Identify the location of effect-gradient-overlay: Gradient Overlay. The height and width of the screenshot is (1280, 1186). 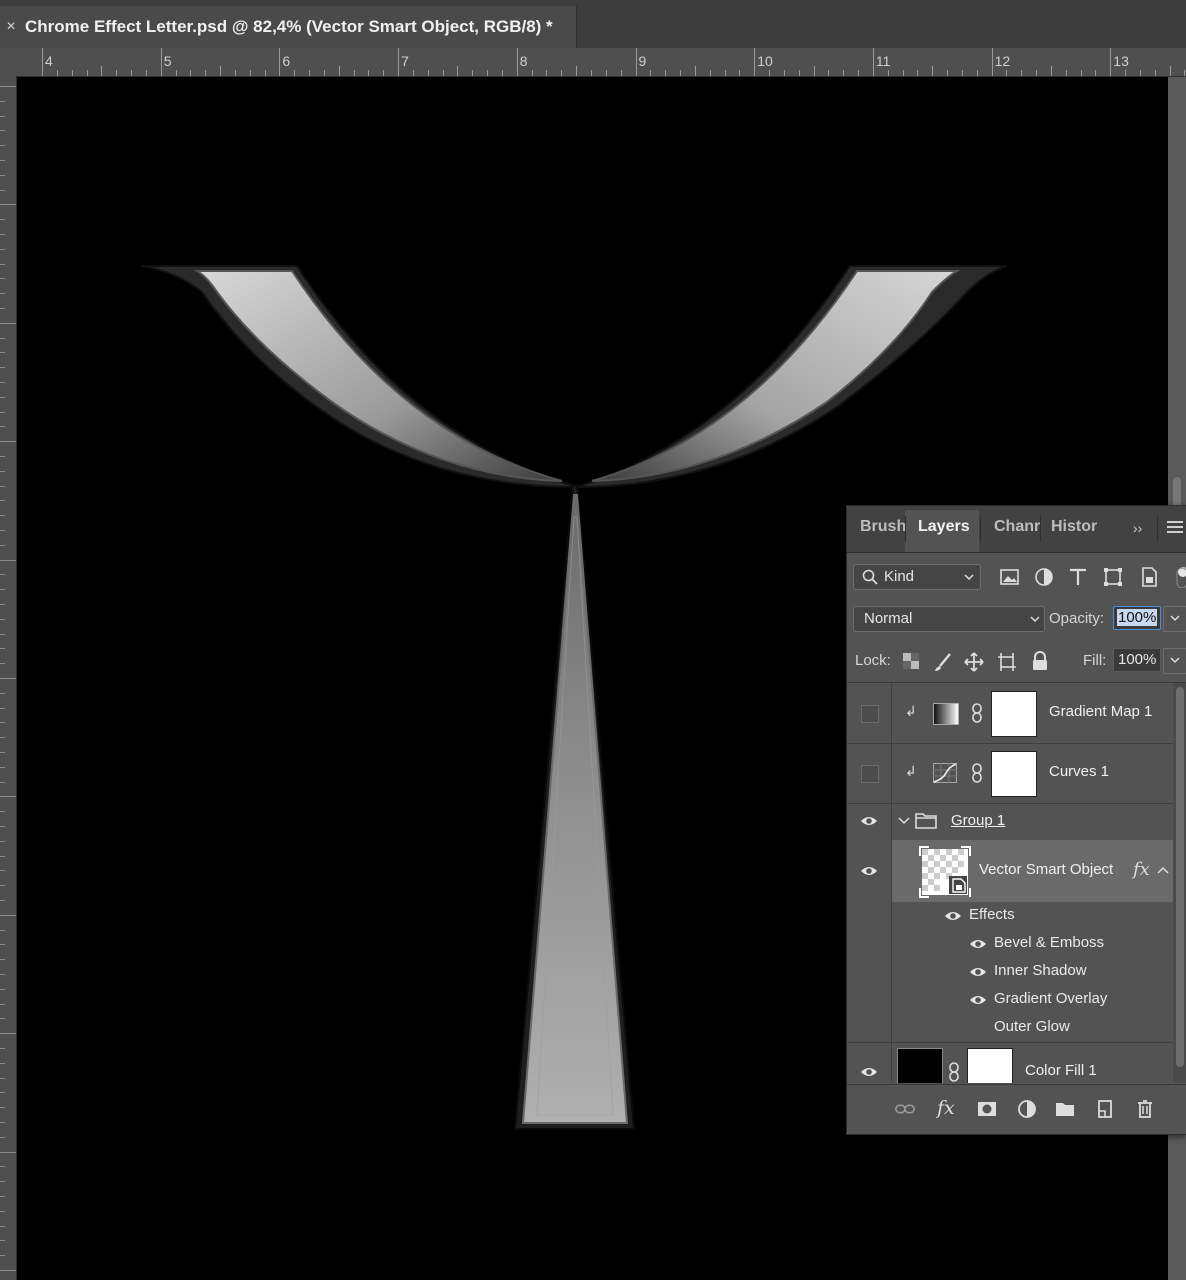
(1050, 998).